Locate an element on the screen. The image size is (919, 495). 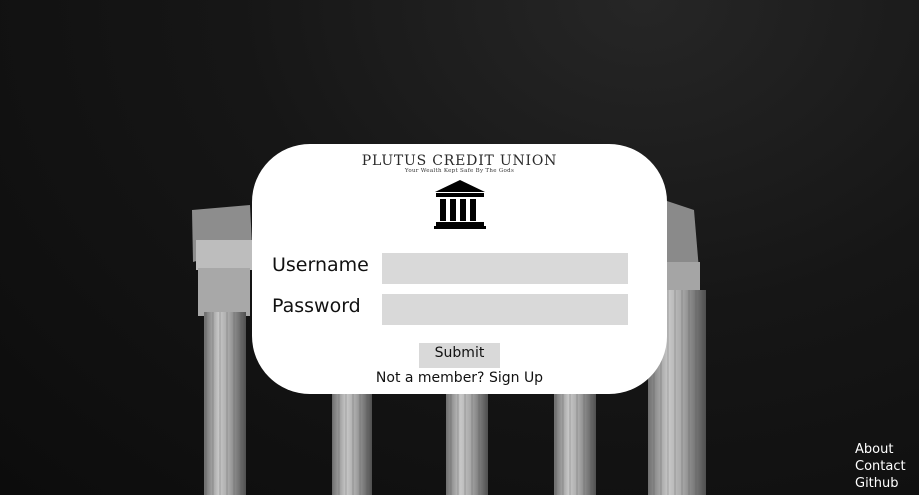
submit-button: Submit is located at coordinates (459, 355).